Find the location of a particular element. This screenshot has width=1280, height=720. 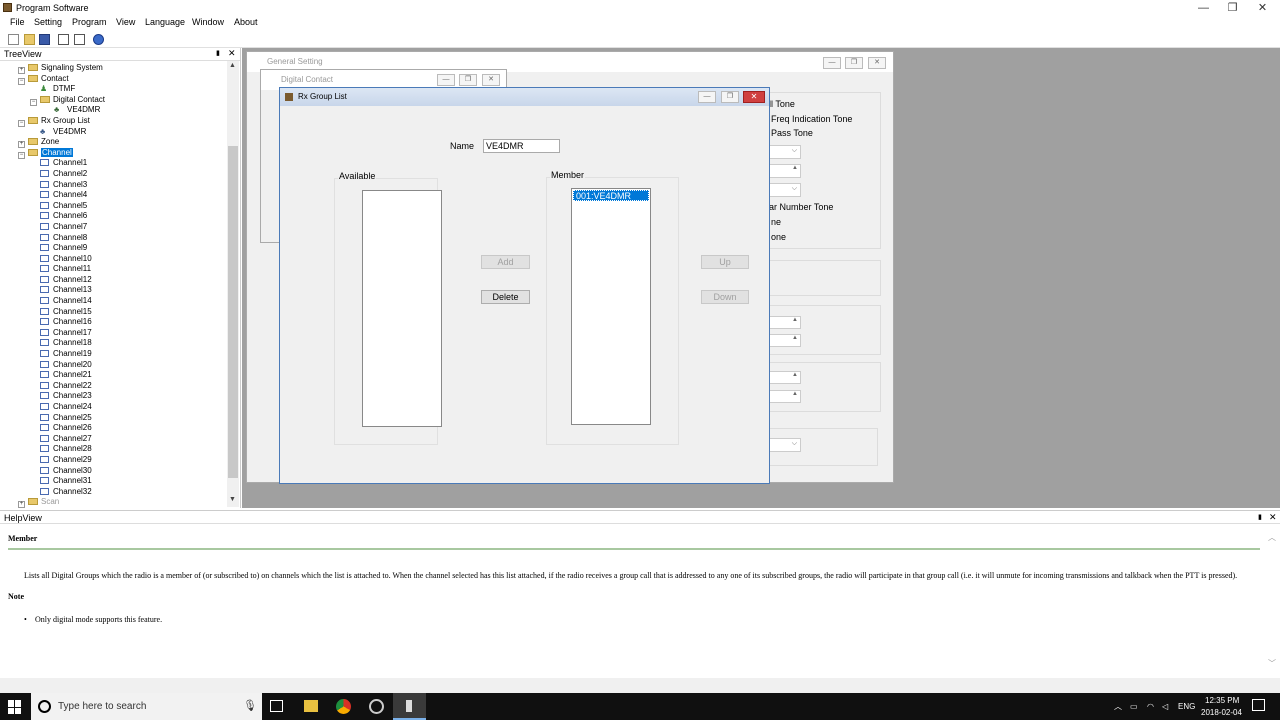

tree-node-channel-item: Channel16 is located at coordinates (122, 322).